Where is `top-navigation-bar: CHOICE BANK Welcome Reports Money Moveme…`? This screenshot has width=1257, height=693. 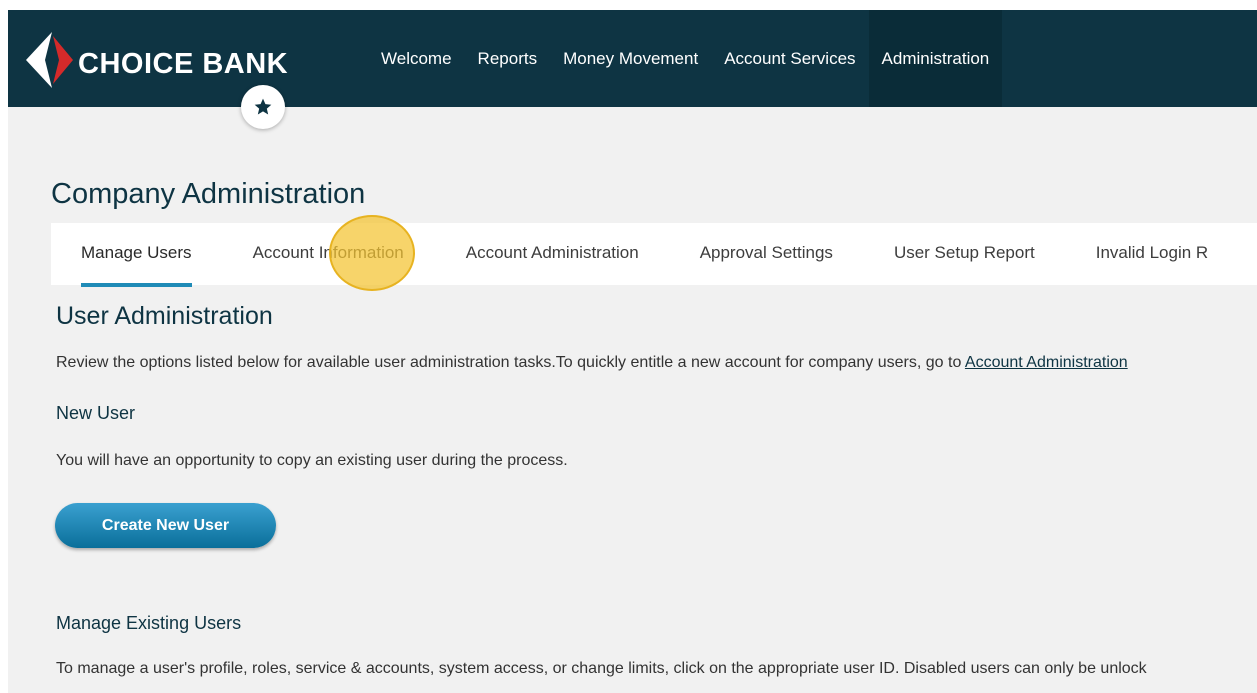 top-navigation-bar: CHOICE BANK Welcome Reports Money Moveme… is located at coordinates (632, 58).